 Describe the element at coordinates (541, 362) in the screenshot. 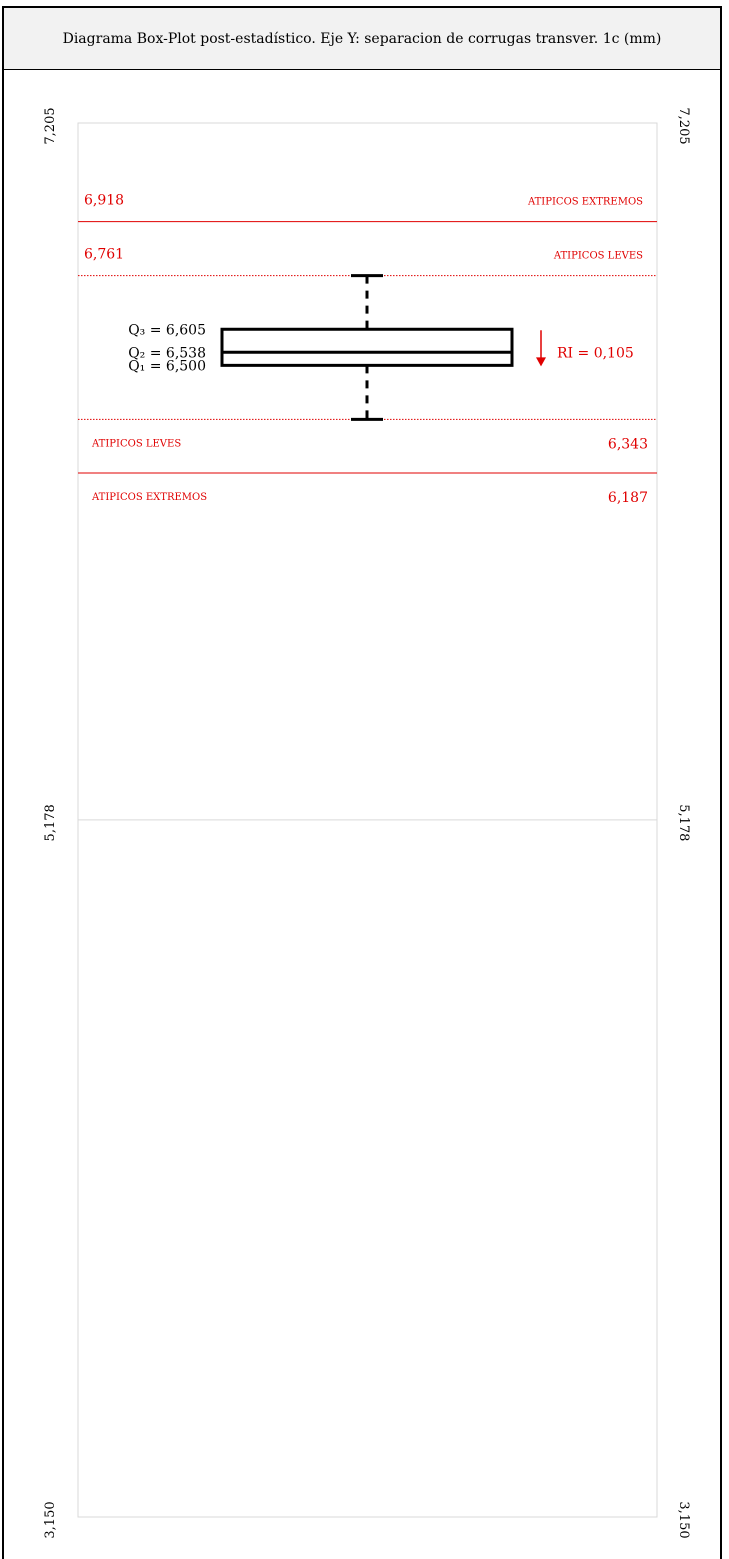

I see `ri-arrow-head` at that location.